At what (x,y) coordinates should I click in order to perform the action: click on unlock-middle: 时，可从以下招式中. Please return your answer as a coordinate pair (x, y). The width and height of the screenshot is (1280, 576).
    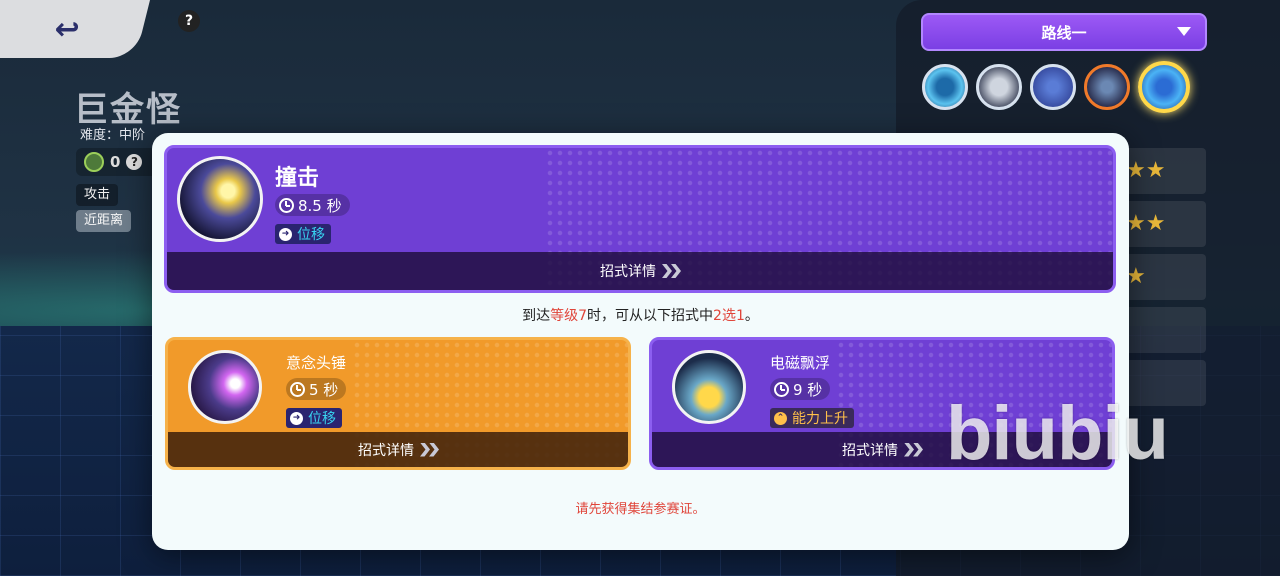
    Looking at the image, I should click on (650, 316).